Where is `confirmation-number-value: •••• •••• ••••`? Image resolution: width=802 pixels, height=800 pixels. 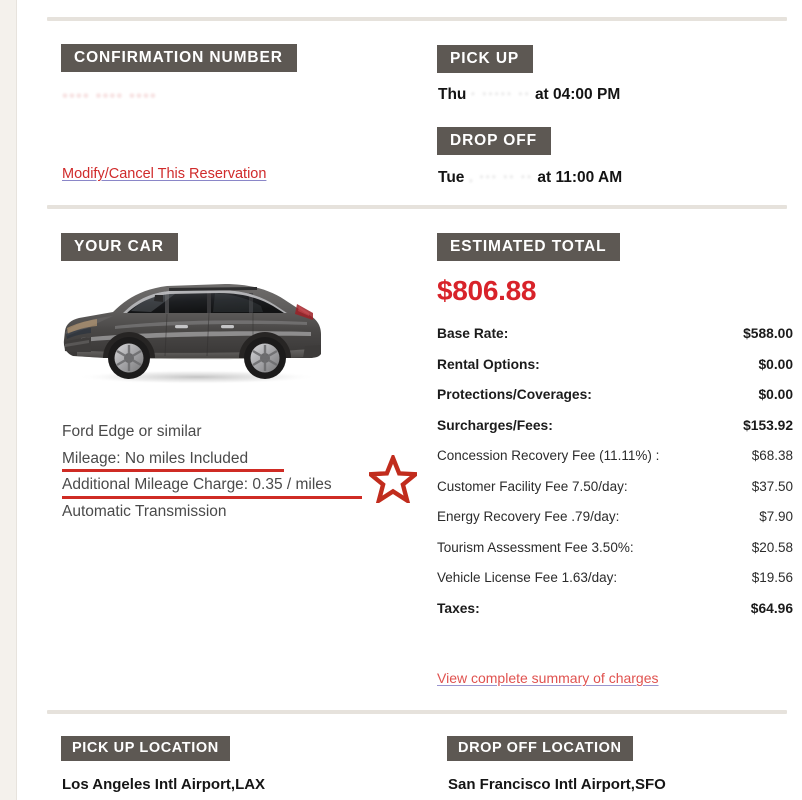
confirmation-number-value: •••• •••• •••• is located at coordinates (109, 95).